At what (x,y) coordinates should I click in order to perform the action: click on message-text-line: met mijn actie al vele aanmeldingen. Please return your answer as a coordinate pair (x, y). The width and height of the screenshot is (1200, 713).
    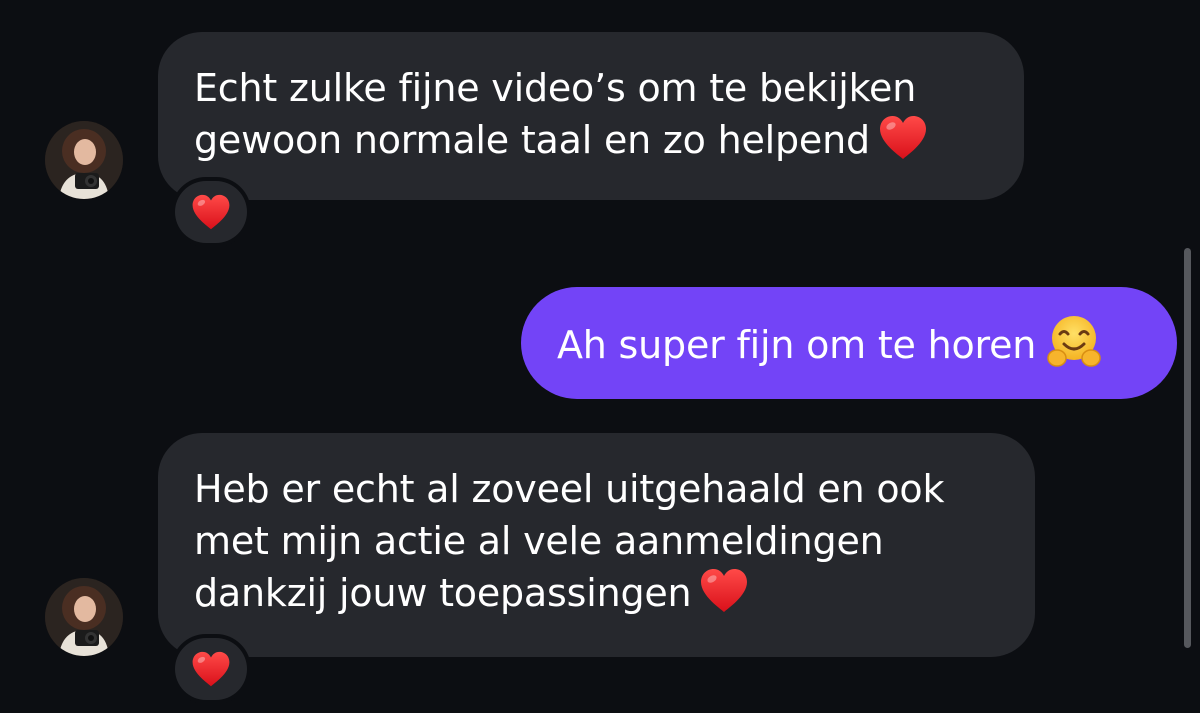
    Looking at the image, I should click on (539, 541).